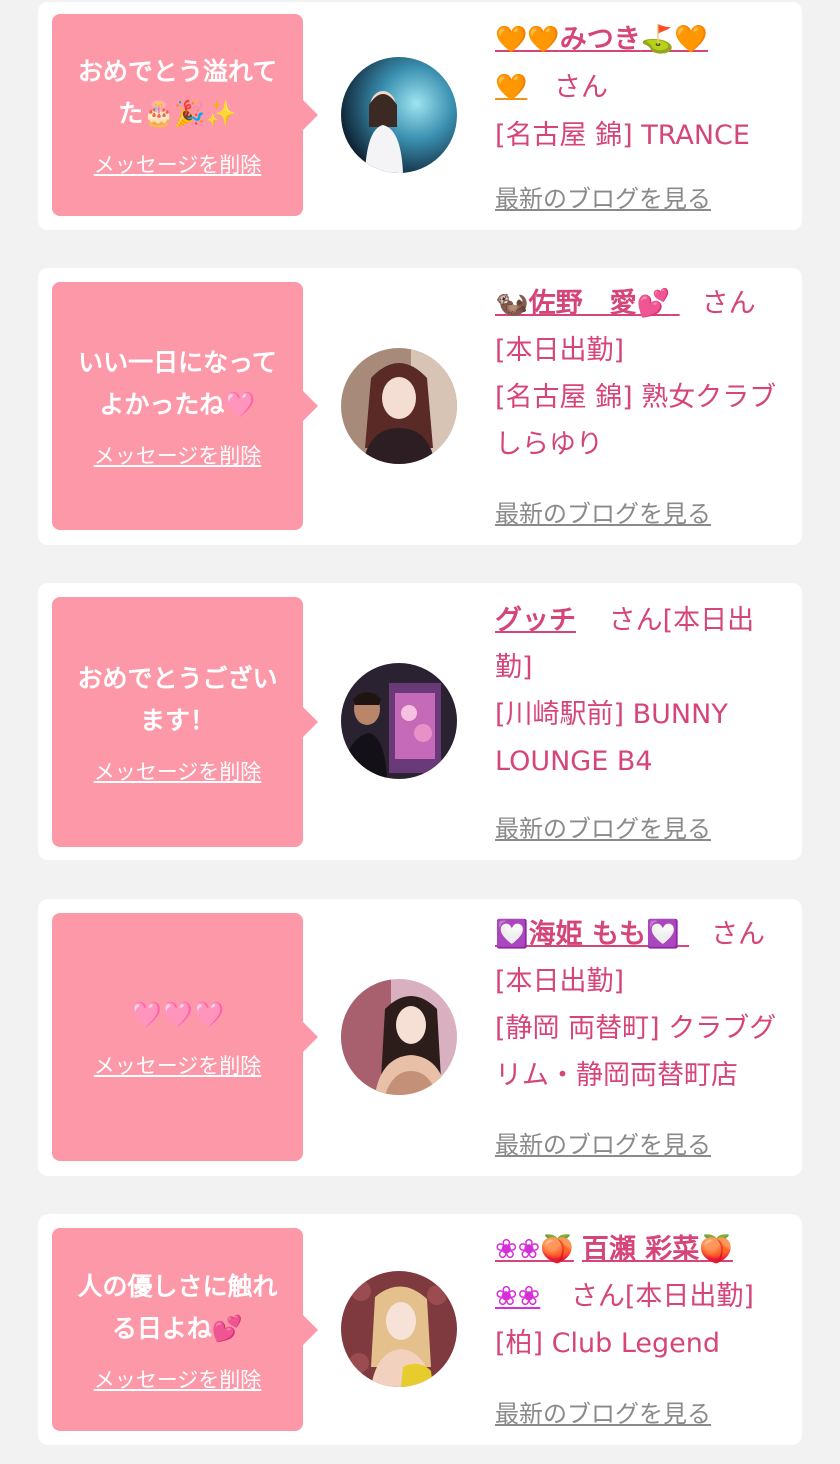  What do you see at coordinates (636, 421) in the screenshot?
I see `shop-label: [名古屋 錦] 熟女クラブ しらゆり` at bounding box center [636, 421].